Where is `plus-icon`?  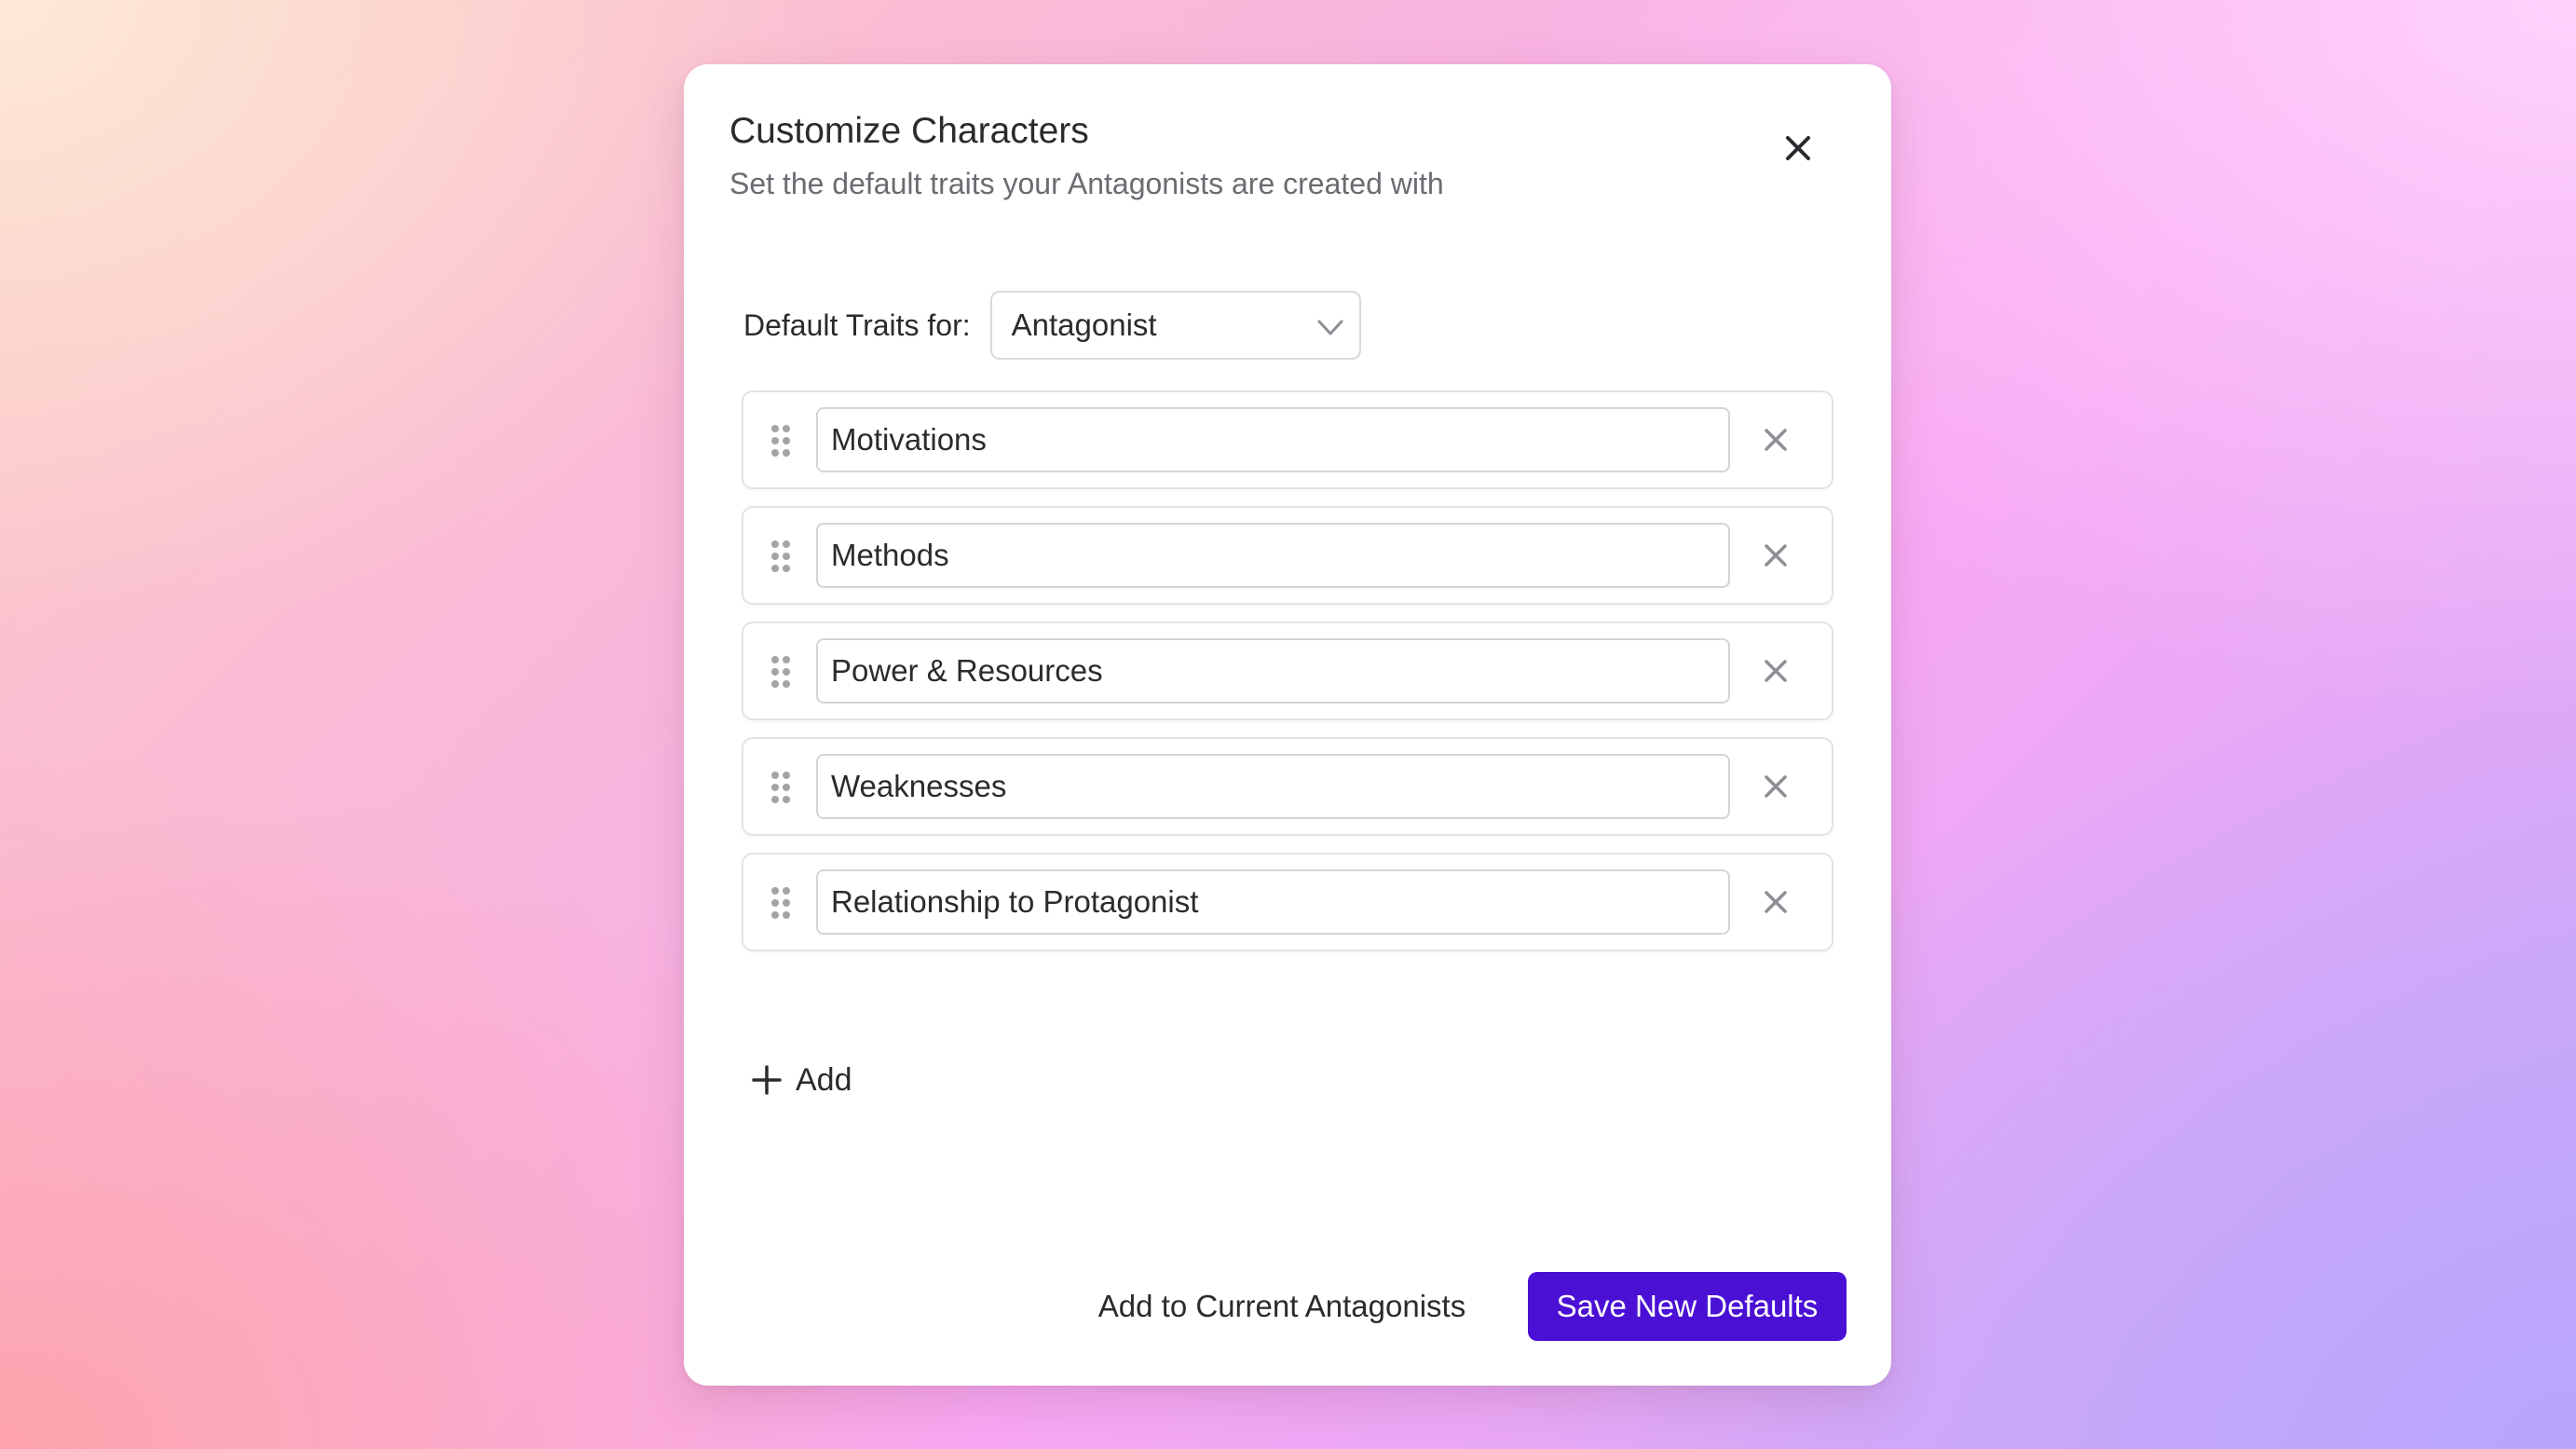 plus-icon is located at coordinates (767, 1080).